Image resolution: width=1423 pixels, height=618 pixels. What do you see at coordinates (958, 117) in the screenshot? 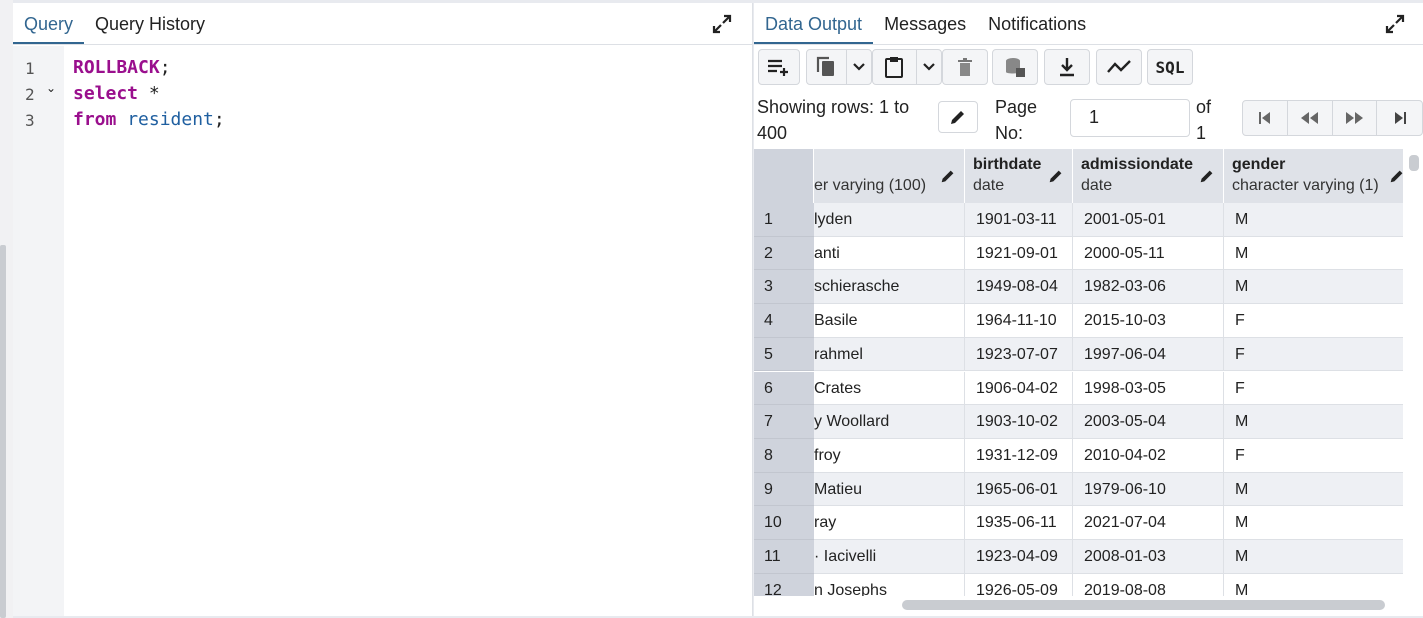
I see `edit-rows-button` at bounding box center [958, 117].